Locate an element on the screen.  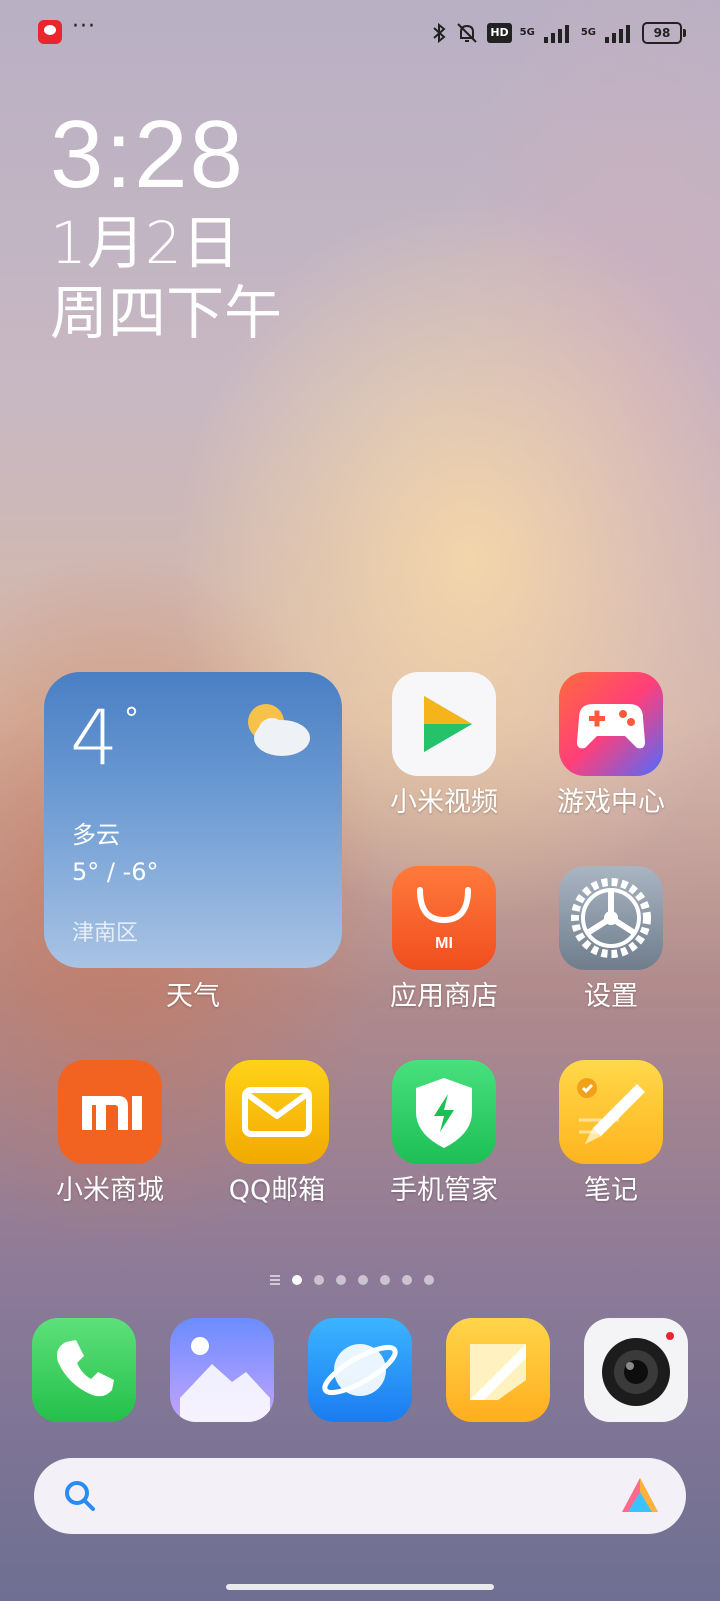
mi-store-app is located at coordinates (110, 1112).